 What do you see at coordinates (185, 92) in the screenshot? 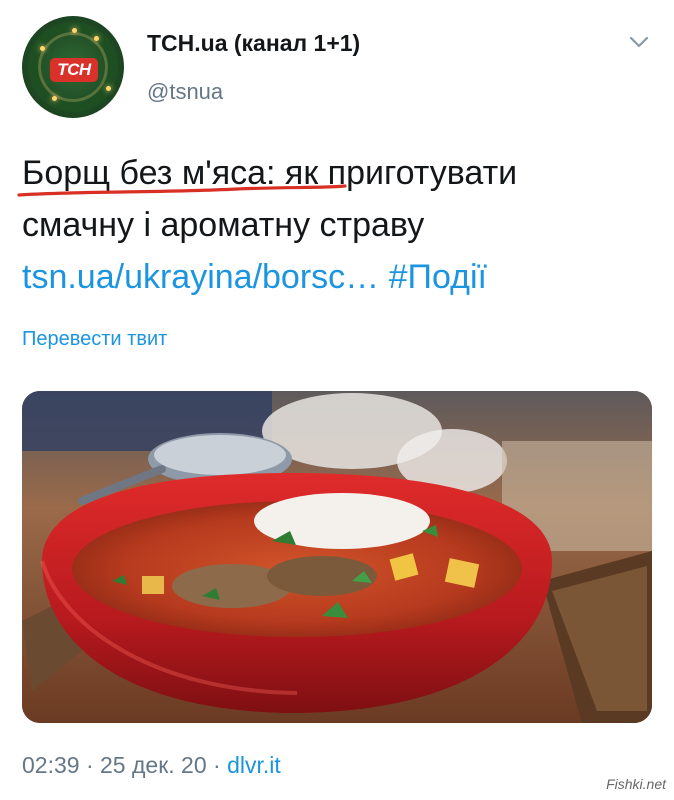
I see `author-handle: @tsnua` at bounding box center [185, 92].